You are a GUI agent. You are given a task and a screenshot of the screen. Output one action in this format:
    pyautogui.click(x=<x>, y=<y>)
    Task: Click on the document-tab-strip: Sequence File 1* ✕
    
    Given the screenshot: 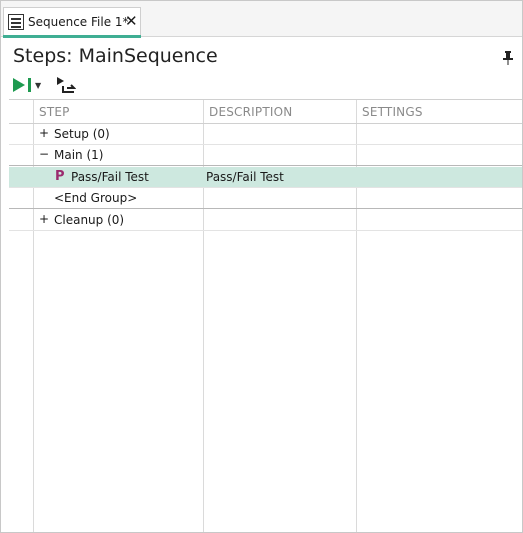 What is the action you would take?
    pyautogui.click(x=261, y=19)
    